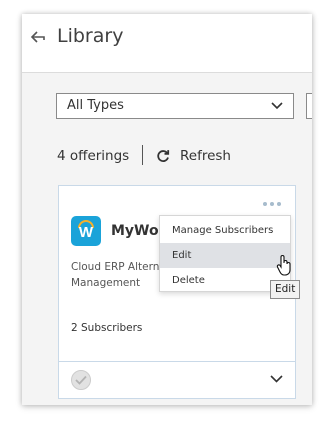  Describe the element at coordinates (205, 156) in the screenshot. I see `refresh-label: Refresh` at that location.